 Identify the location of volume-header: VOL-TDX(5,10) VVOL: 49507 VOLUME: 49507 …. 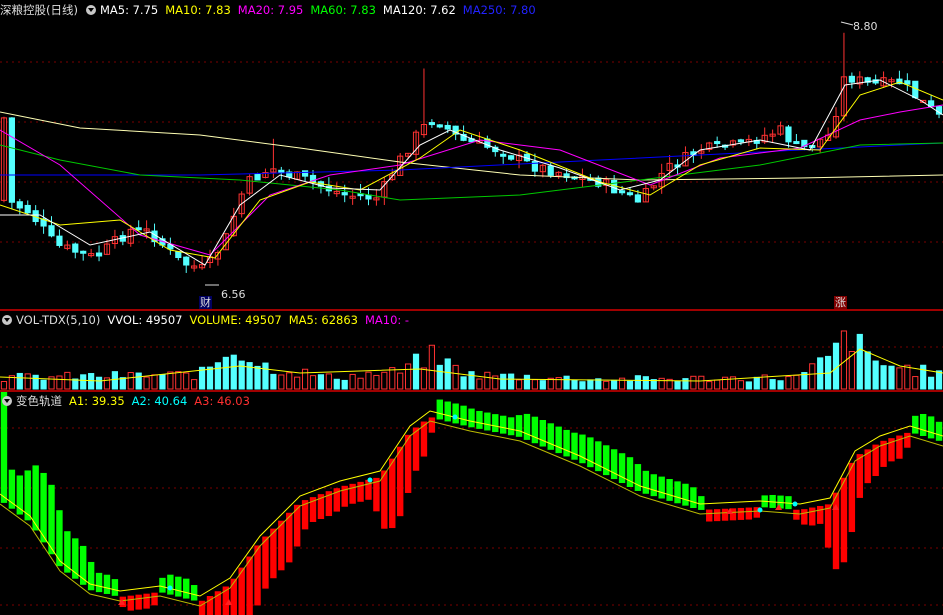
(208, 320).